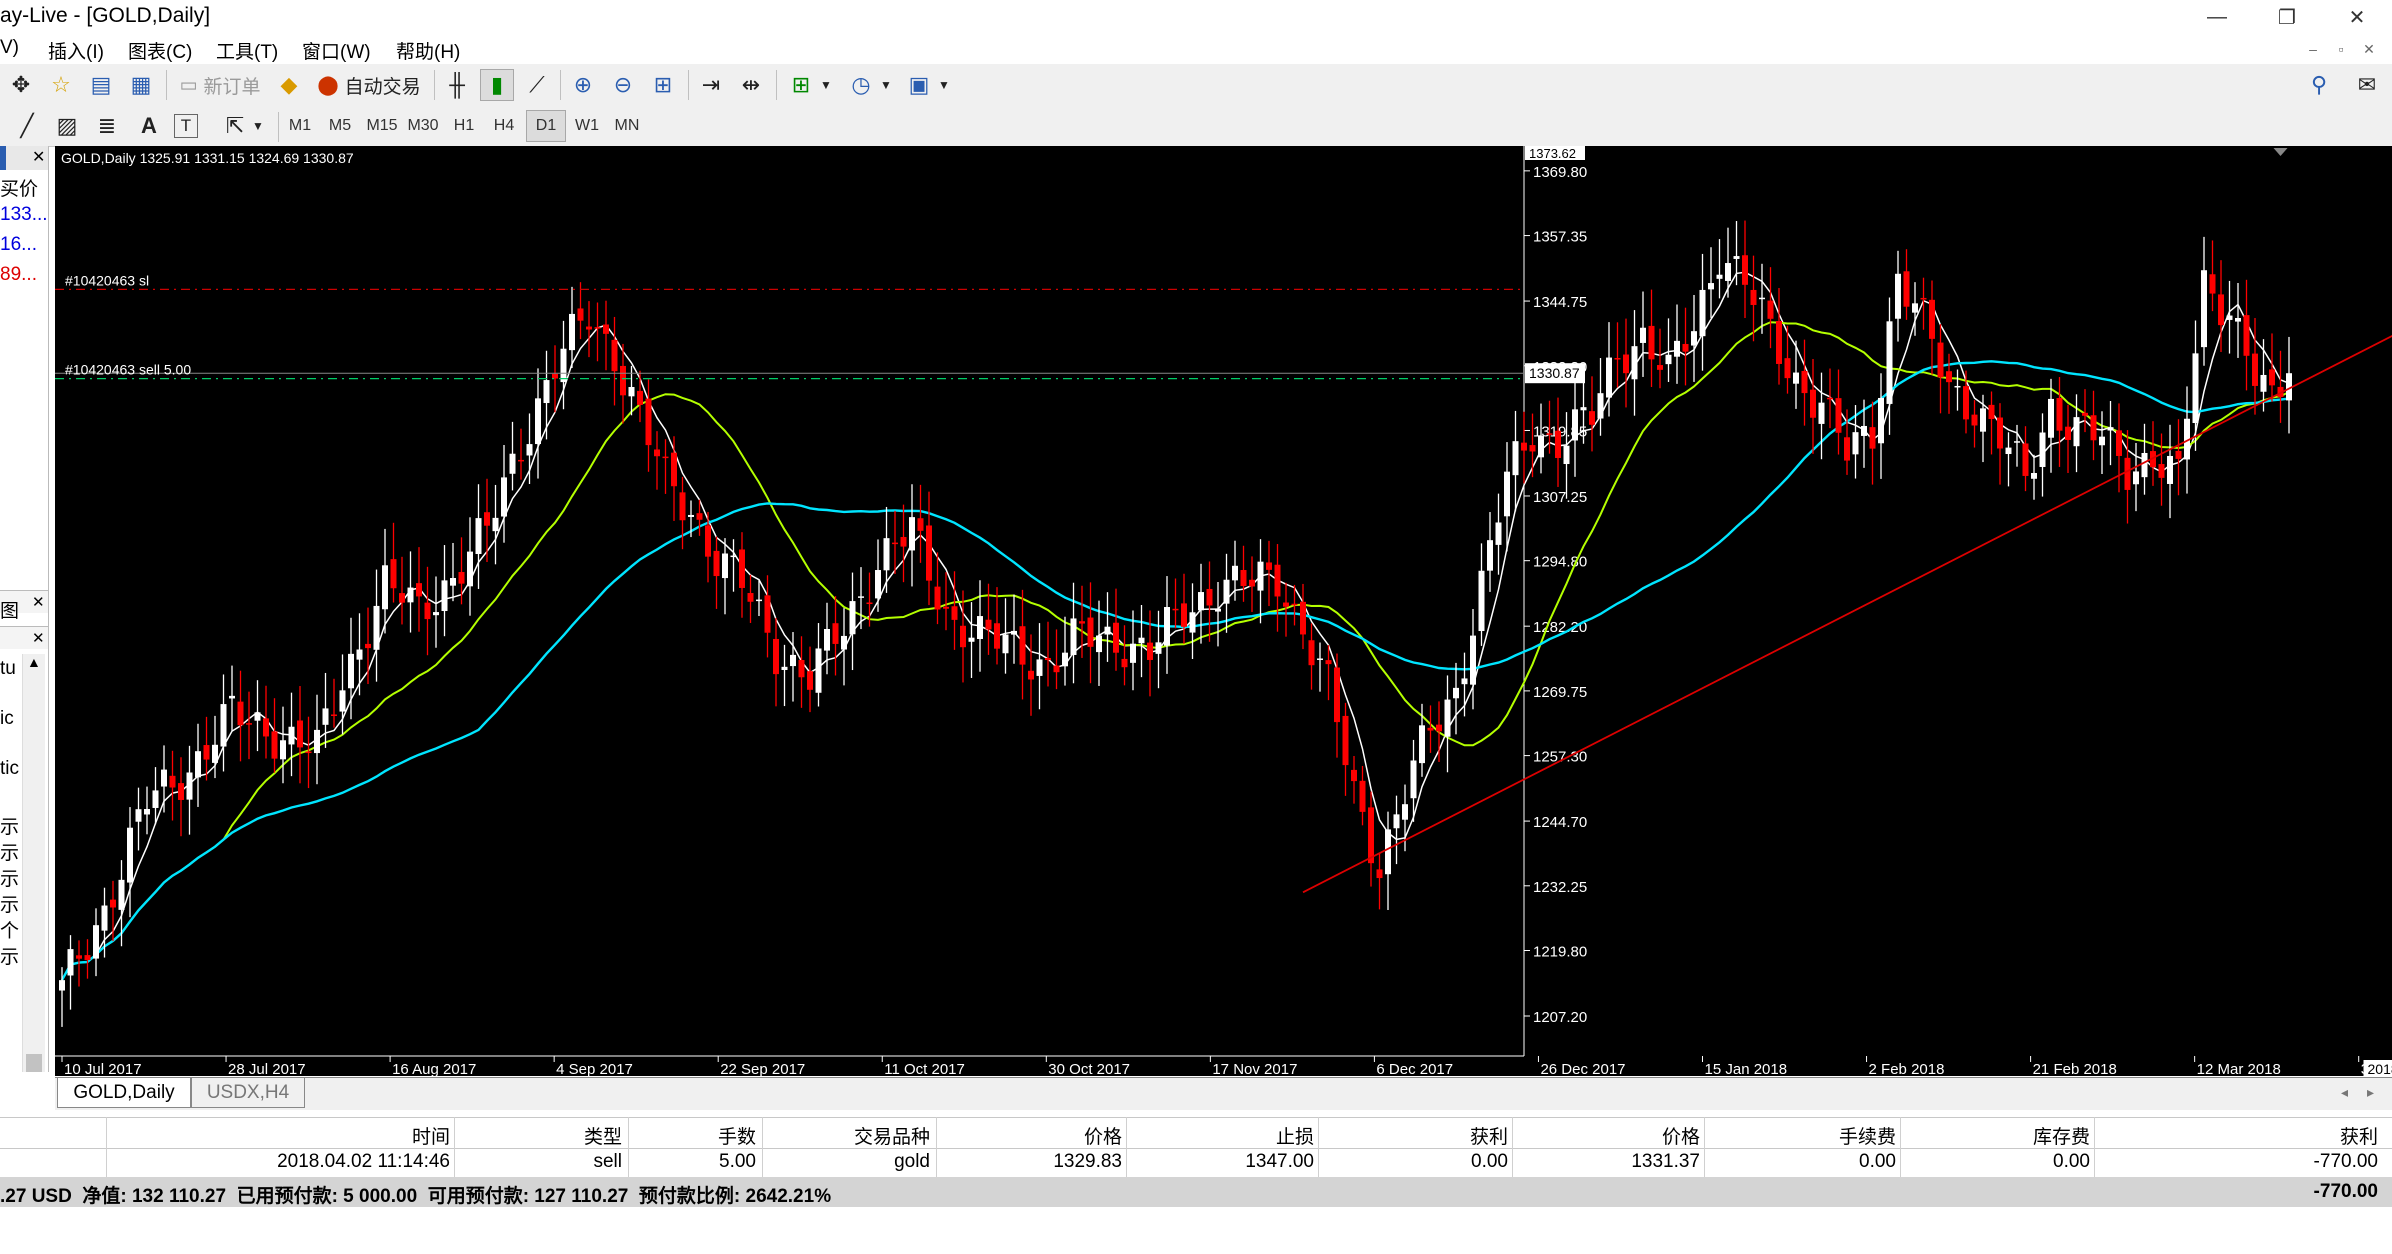 The image size is (2392, 1254). Describe the element at coordinates (21, 85) in the screenshot. I see `crosshair-move-icon: ✥` at that location.